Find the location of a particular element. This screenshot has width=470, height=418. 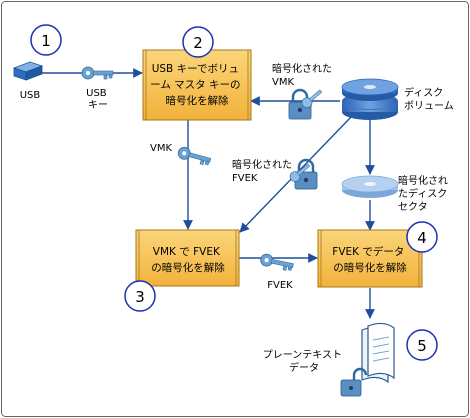

encrypted-sector-label-1: 暗号化され is located at coordinates (423, 180).